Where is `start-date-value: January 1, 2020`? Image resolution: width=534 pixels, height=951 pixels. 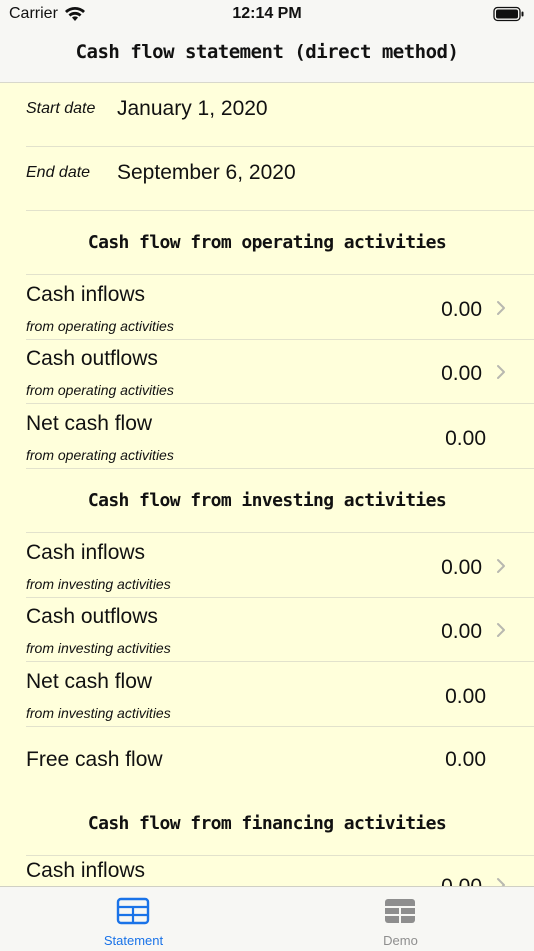 start-date-value: January 1, 2020 is located at coordinates (192, 109).